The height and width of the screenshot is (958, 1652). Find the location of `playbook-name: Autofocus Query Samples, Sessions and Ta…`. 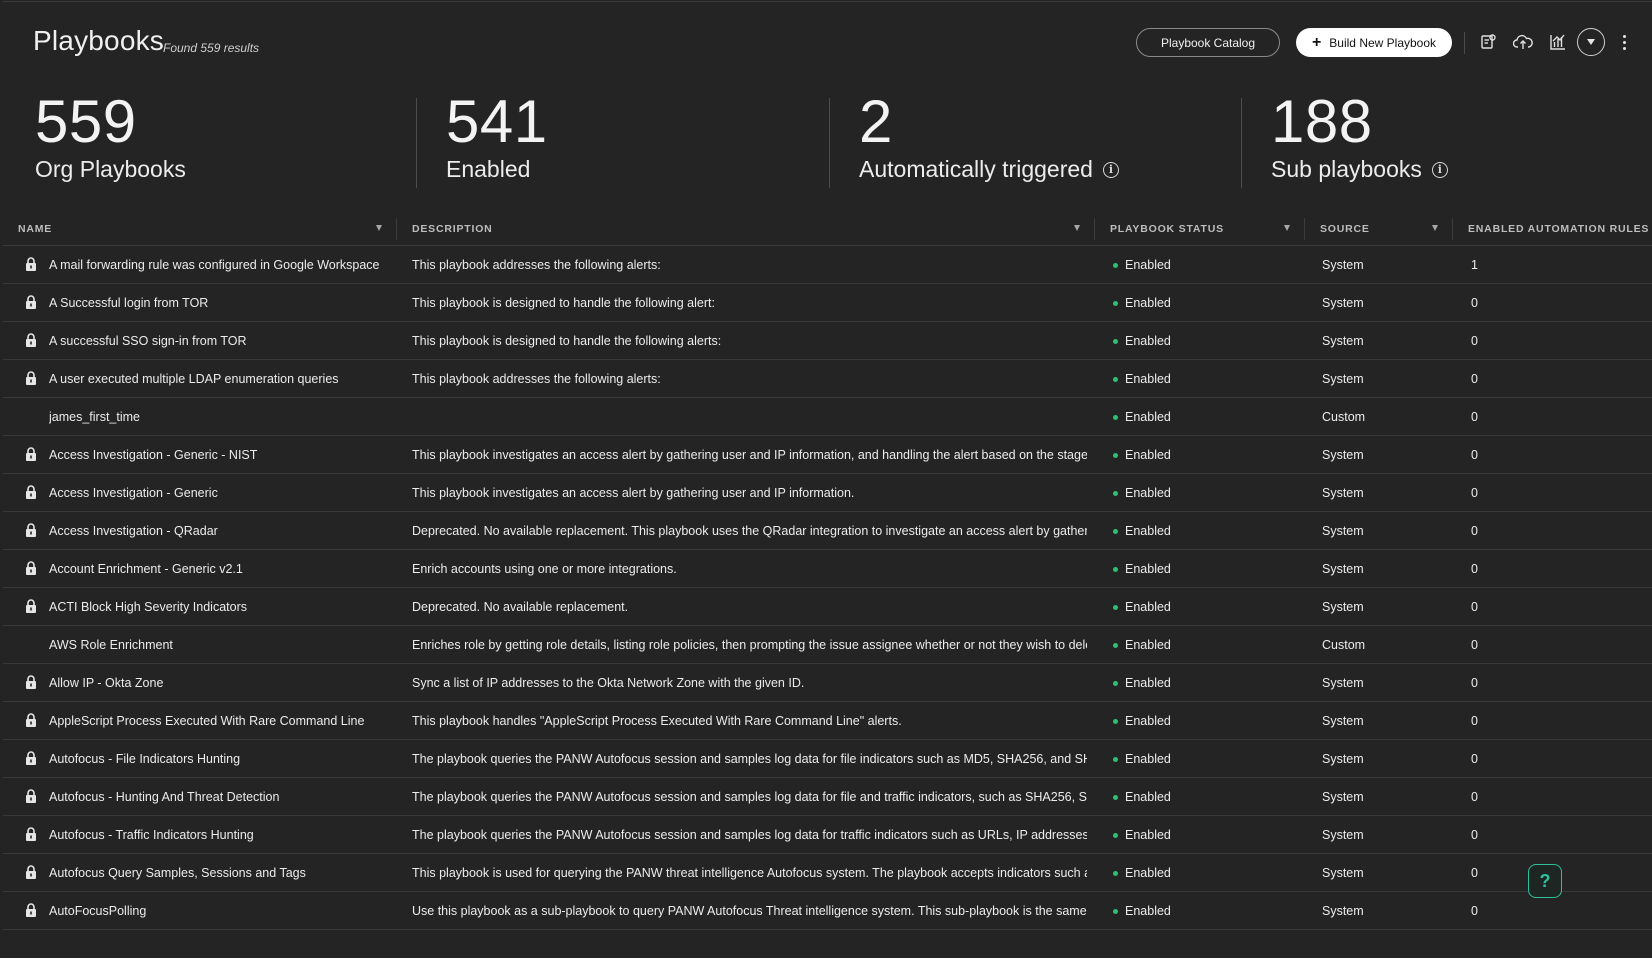

playbook-name: Autofocus Query Samples, Sessions and Ta… is located at coordinates (219, 873).